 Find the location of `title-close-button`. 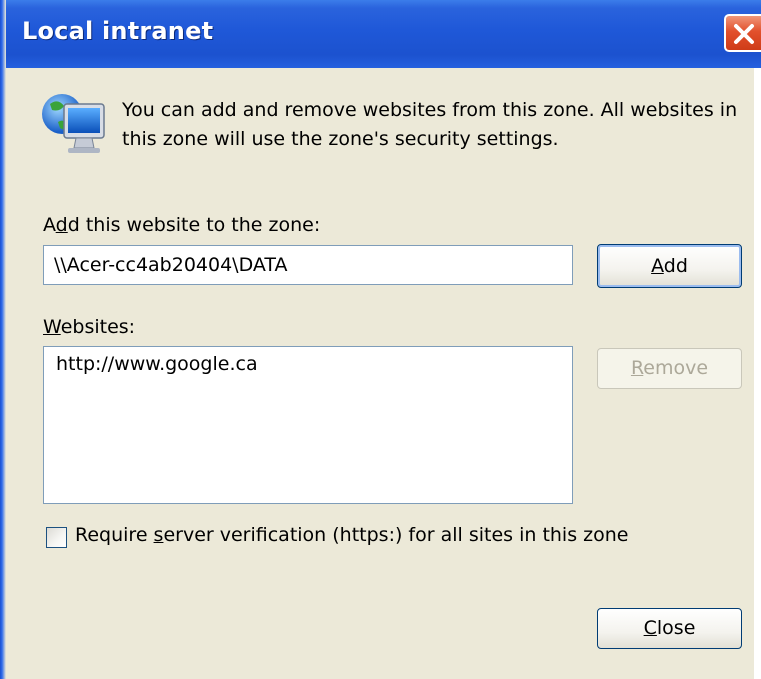

title-close-button is located at coordinates (742, 33).